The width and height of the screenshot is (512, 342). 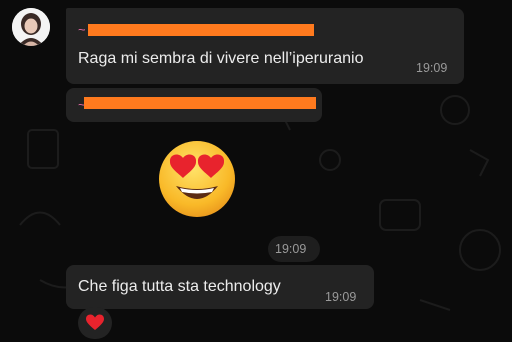 What do you see at coordinates (82, 29) in the screenshot?
I see `sender-name: ~` at bounding box center [82, 29].